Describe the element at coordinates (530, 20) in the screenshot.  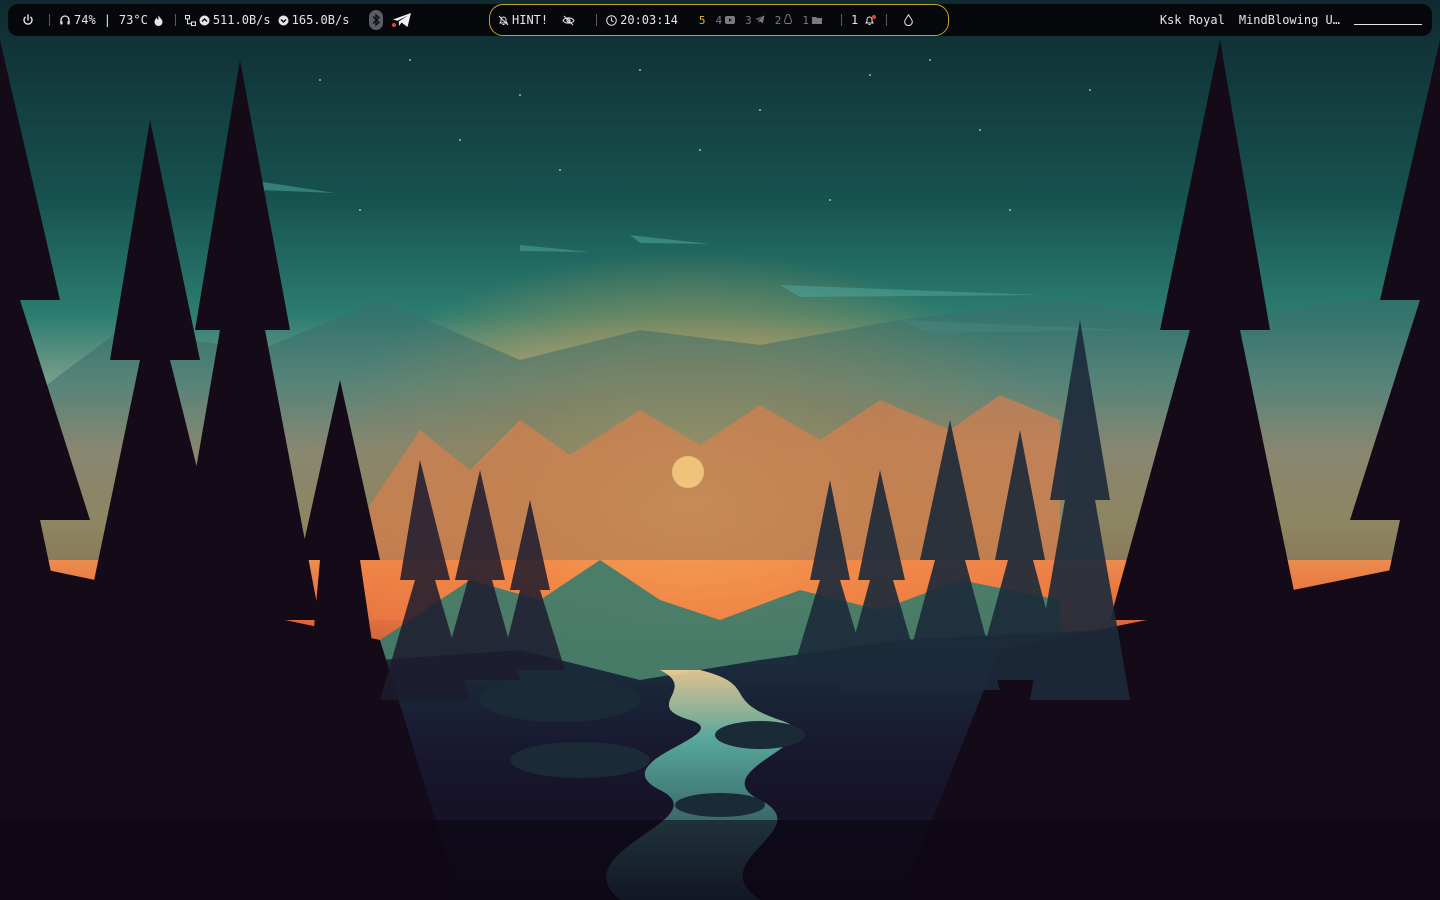
I see `hint-label: HINT!` at that location.